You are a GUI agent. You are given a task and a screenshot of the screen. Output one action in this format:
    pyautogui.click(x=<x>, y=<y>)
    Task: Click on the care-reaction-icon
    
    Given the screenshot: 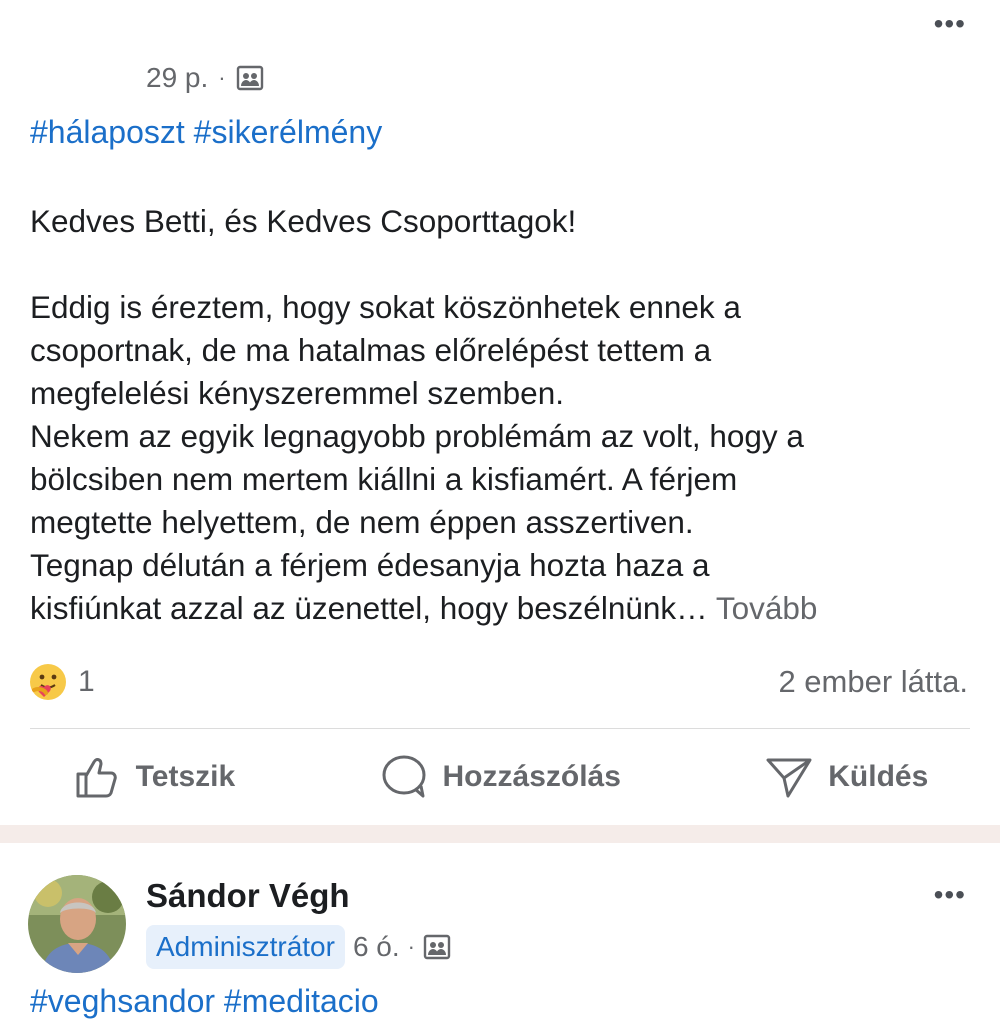 What is the action you would take?
    pyautogui.click(x=48, y=682)
    